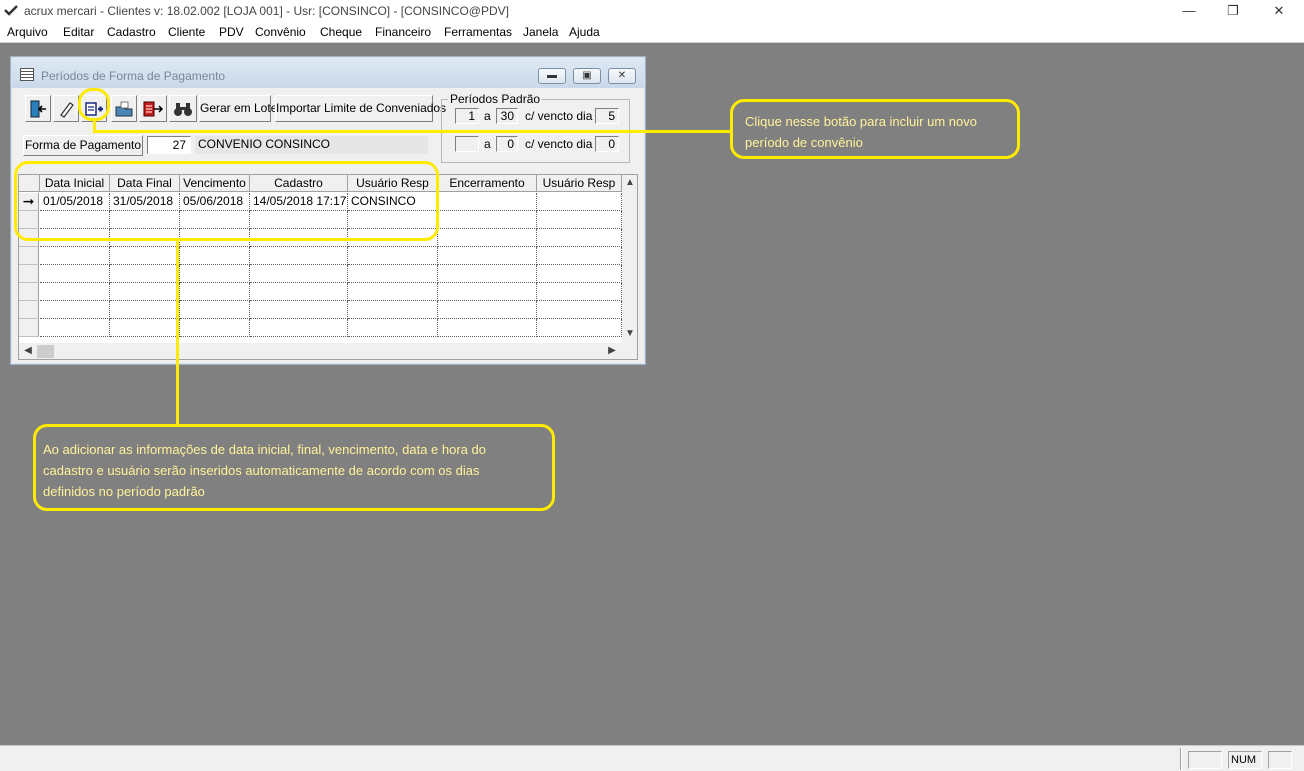 Image resolution: width=1304 pixels, height=771 pixels. What do you see at coordinates (231, 32) in the screenshot?
I see `menu-pdv: PDV` at bounding box center [231, 32].